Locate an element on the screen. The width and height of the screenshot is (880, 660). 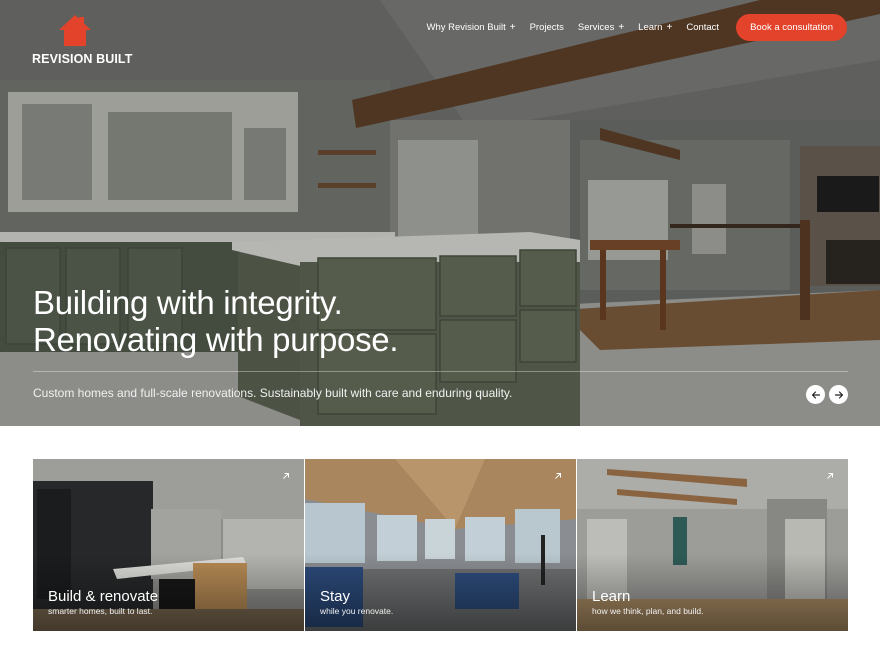
nav-item-projects: Projects is located at coordinates (547, 27).